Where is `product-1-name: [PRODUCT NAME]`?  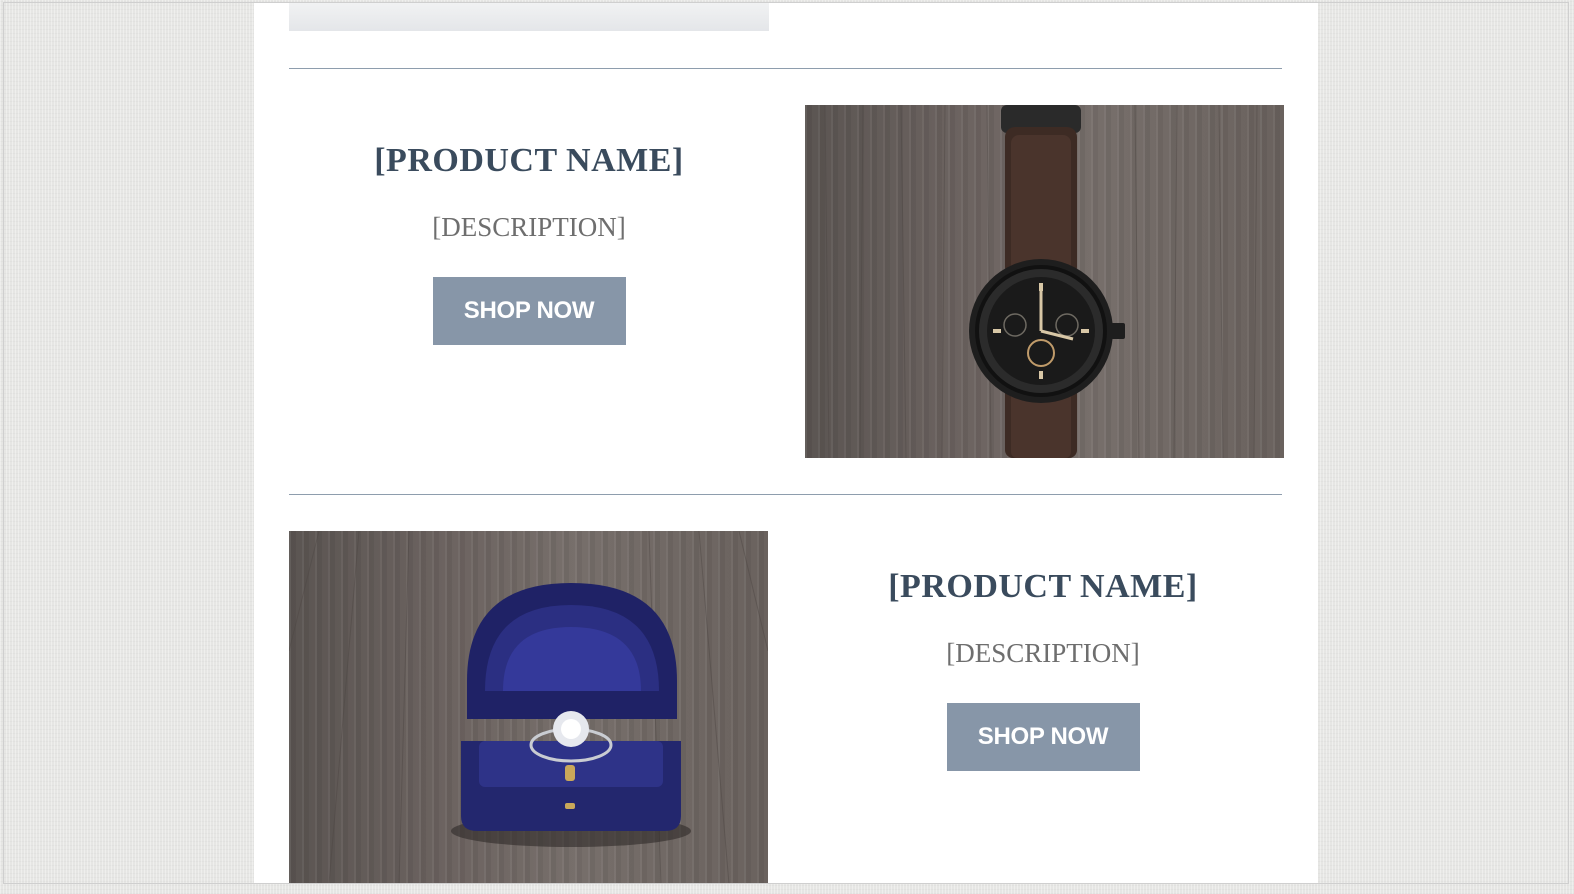
product-1-name: [PRODUCT NAME] is located at coordinates (529, 160).